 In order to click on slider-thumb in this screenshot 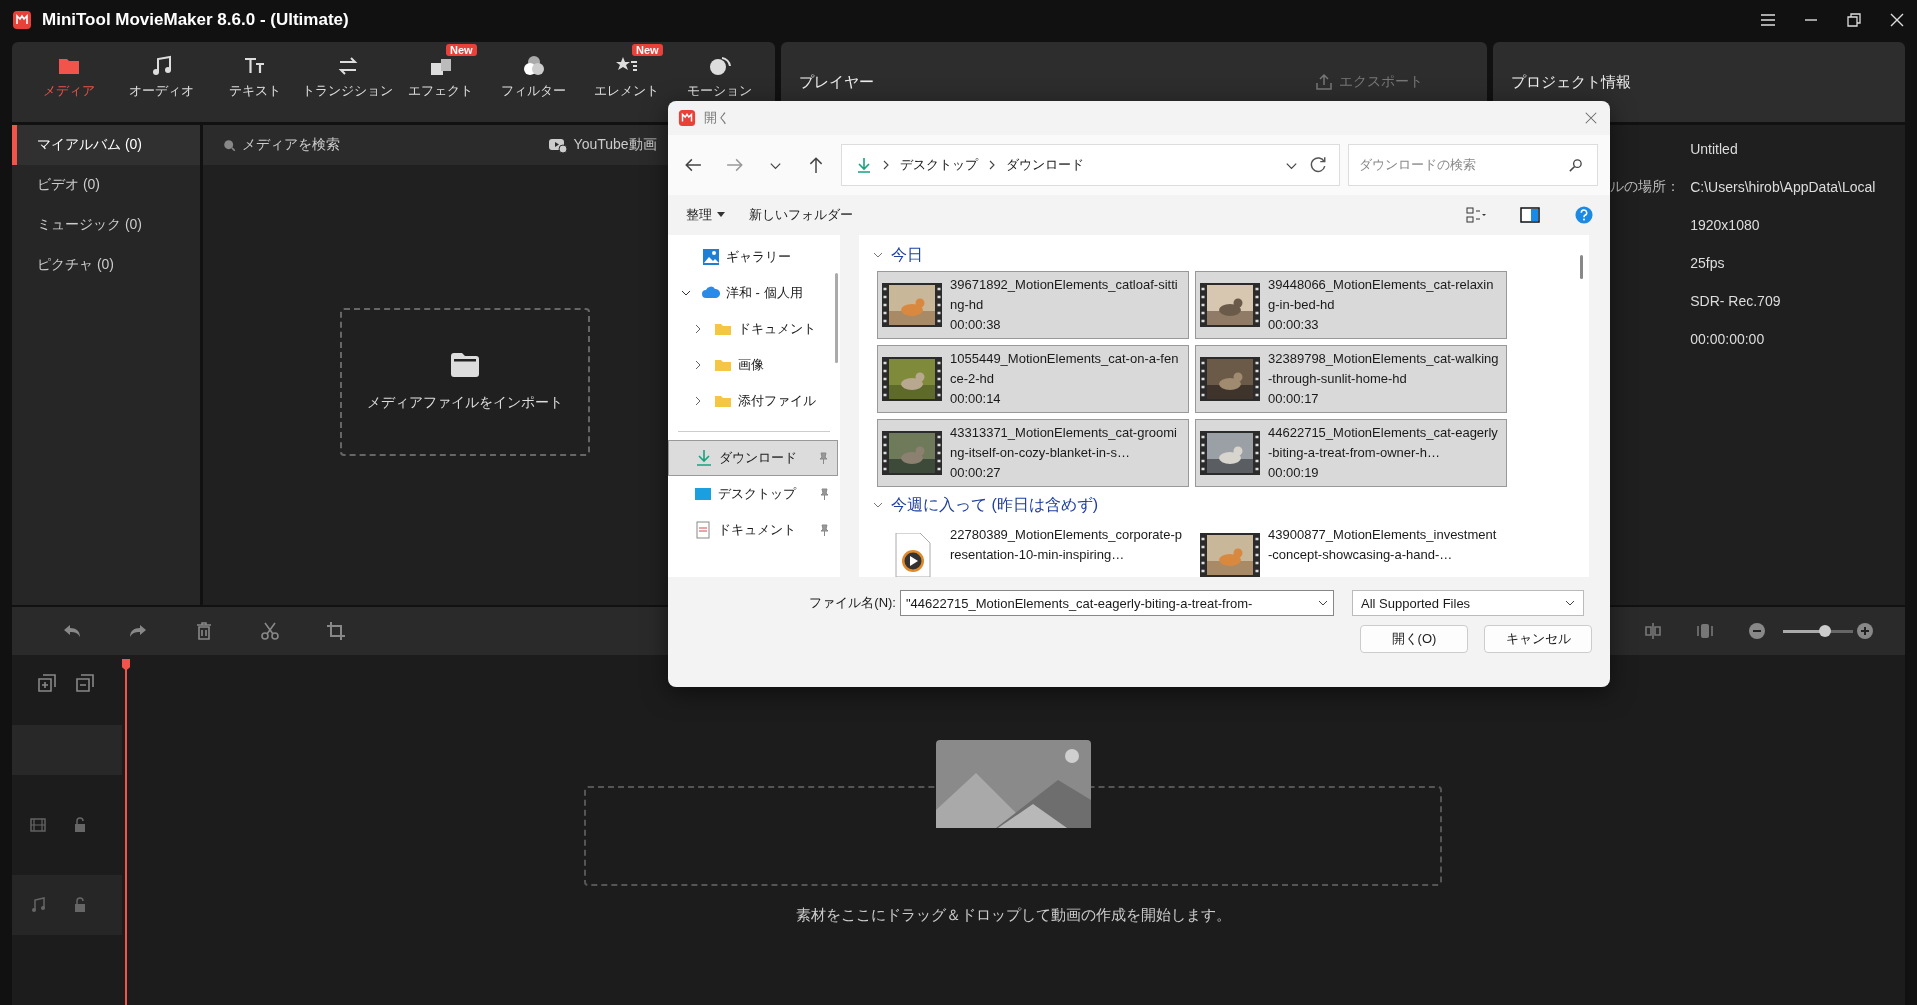, I will do `click(1825, 630)`.